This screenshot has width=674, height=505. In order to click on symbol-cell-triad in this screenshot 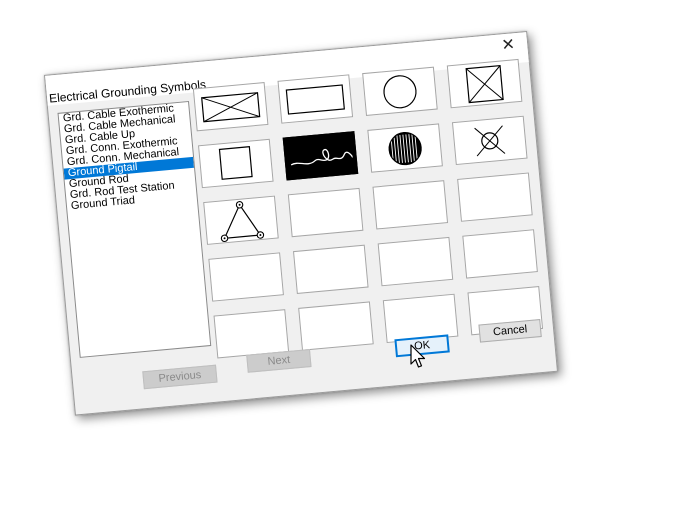, I will do `click(241, 220)`.